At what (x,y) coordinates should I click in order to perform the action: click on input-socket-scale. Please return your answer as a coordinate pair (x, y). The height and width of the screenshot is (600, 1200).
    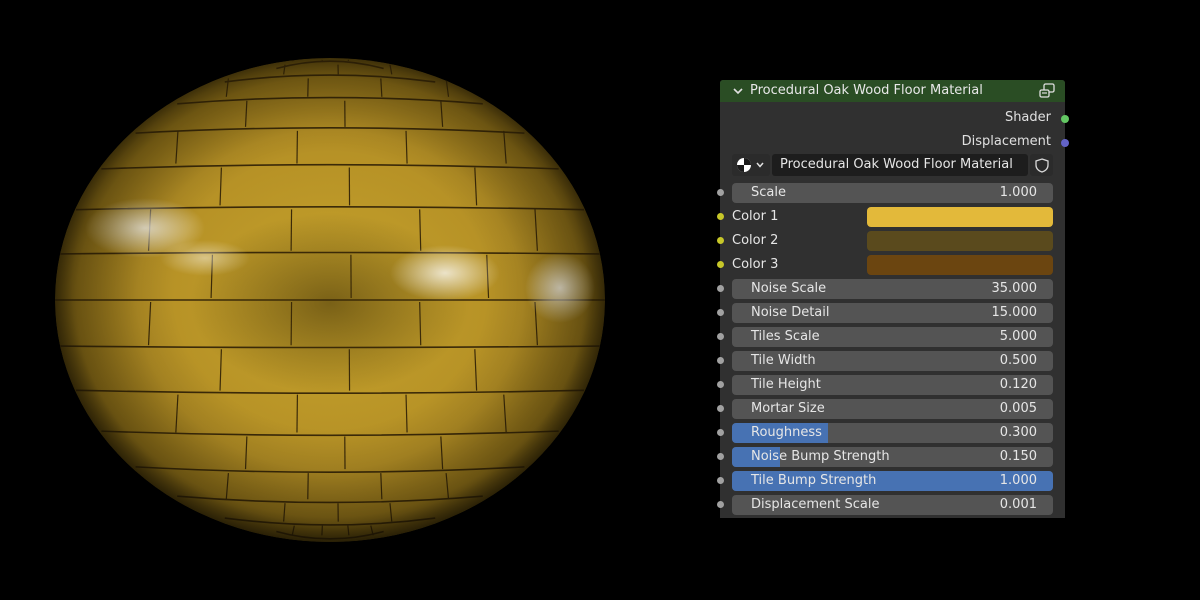
    Looking at the image, I should click on (720, 192).